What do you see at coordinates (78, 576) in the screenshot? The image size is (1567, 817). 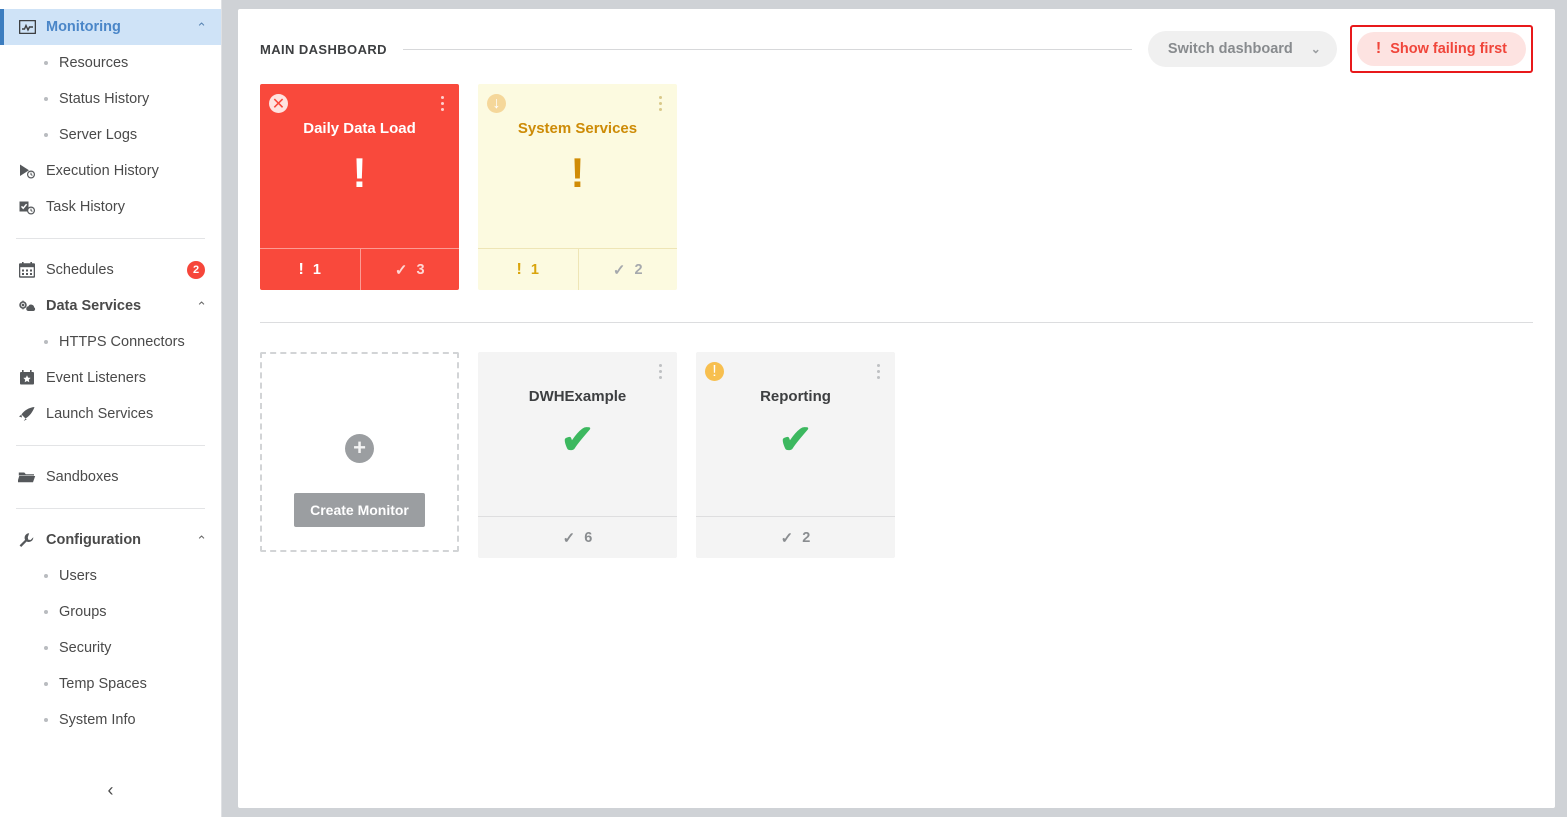 I see `sidebar-item-label: Users` at bounding box center [78, 576].